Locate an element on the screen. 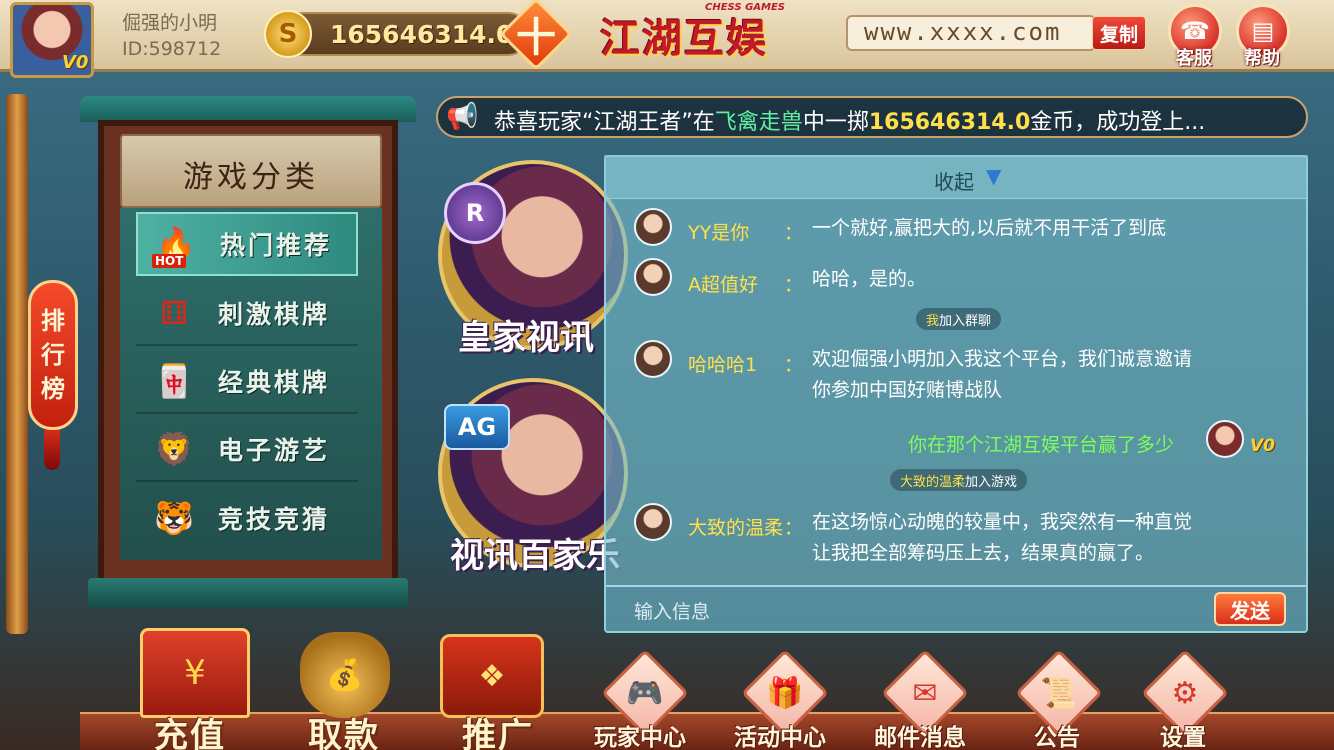  hot-icon: 🔥 HOT is located at coordinates (176, 244).